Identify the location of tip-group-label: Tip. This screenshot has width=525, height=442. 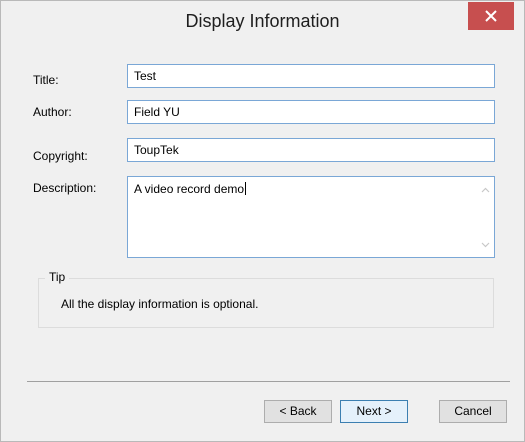
(57, 277).